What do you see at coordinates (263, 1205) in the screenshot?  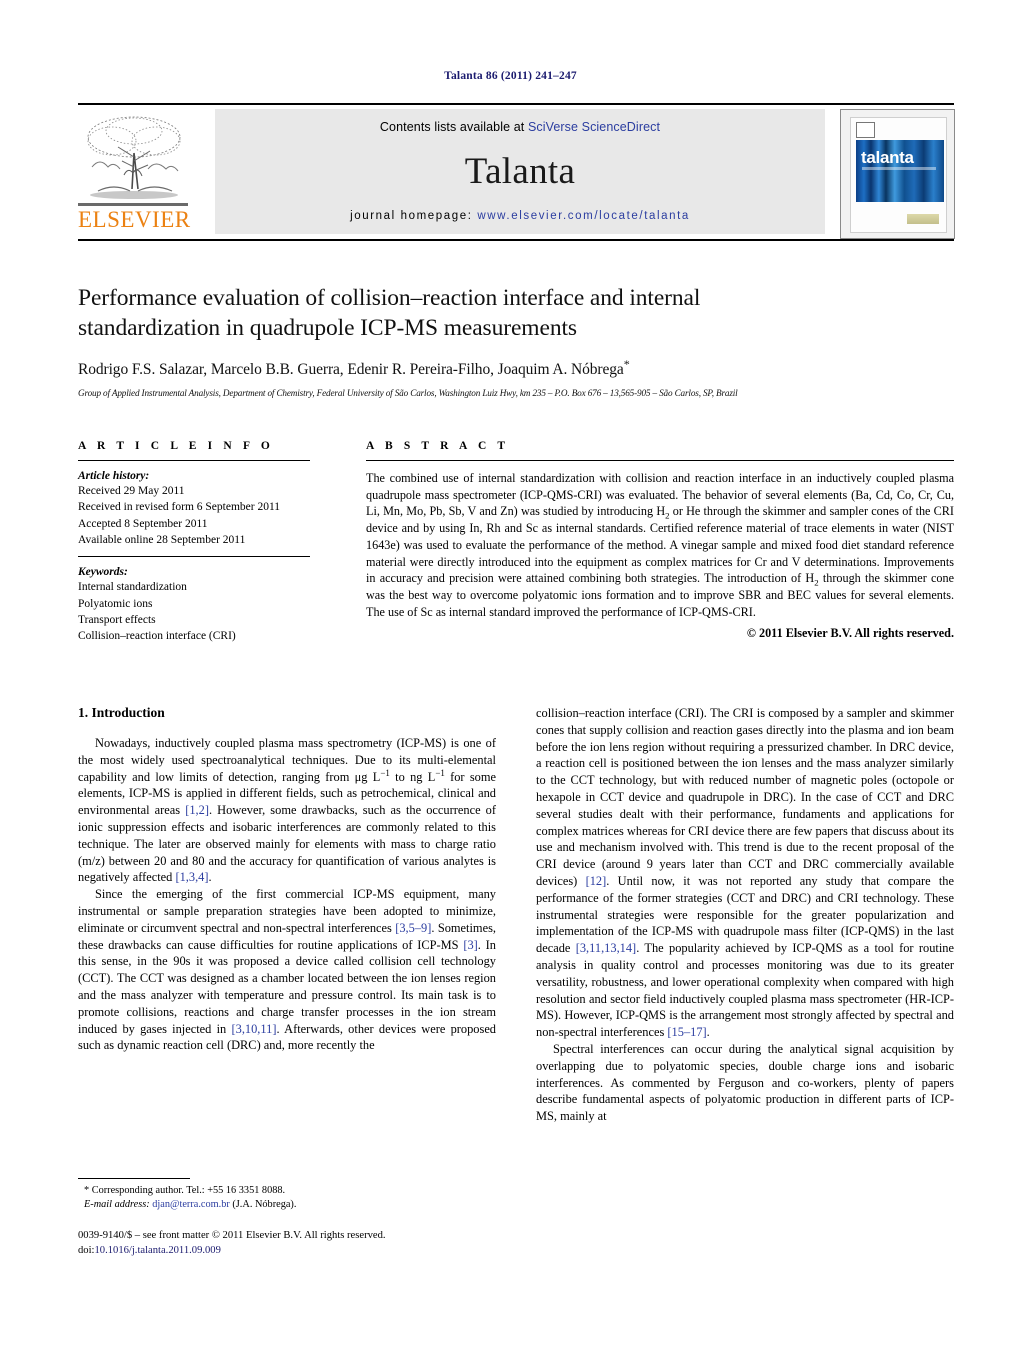 I see `email-suffix: (J.A. Nóbrega).` at bounding box center [263, 1205].